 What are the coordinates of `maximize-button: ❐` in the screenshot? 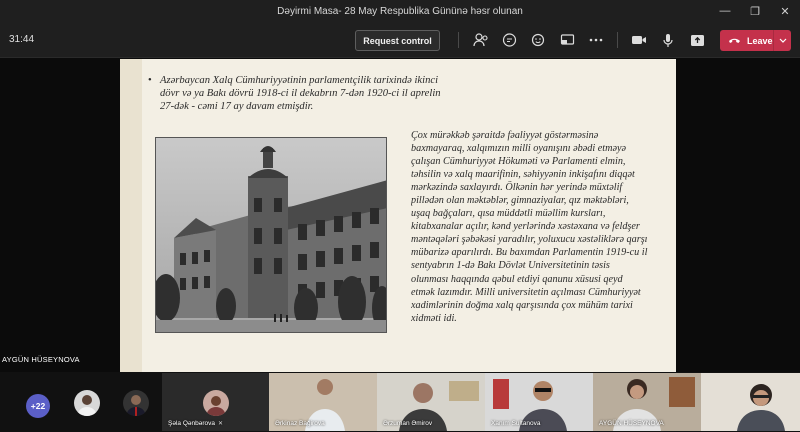 It's located at (755, 11).